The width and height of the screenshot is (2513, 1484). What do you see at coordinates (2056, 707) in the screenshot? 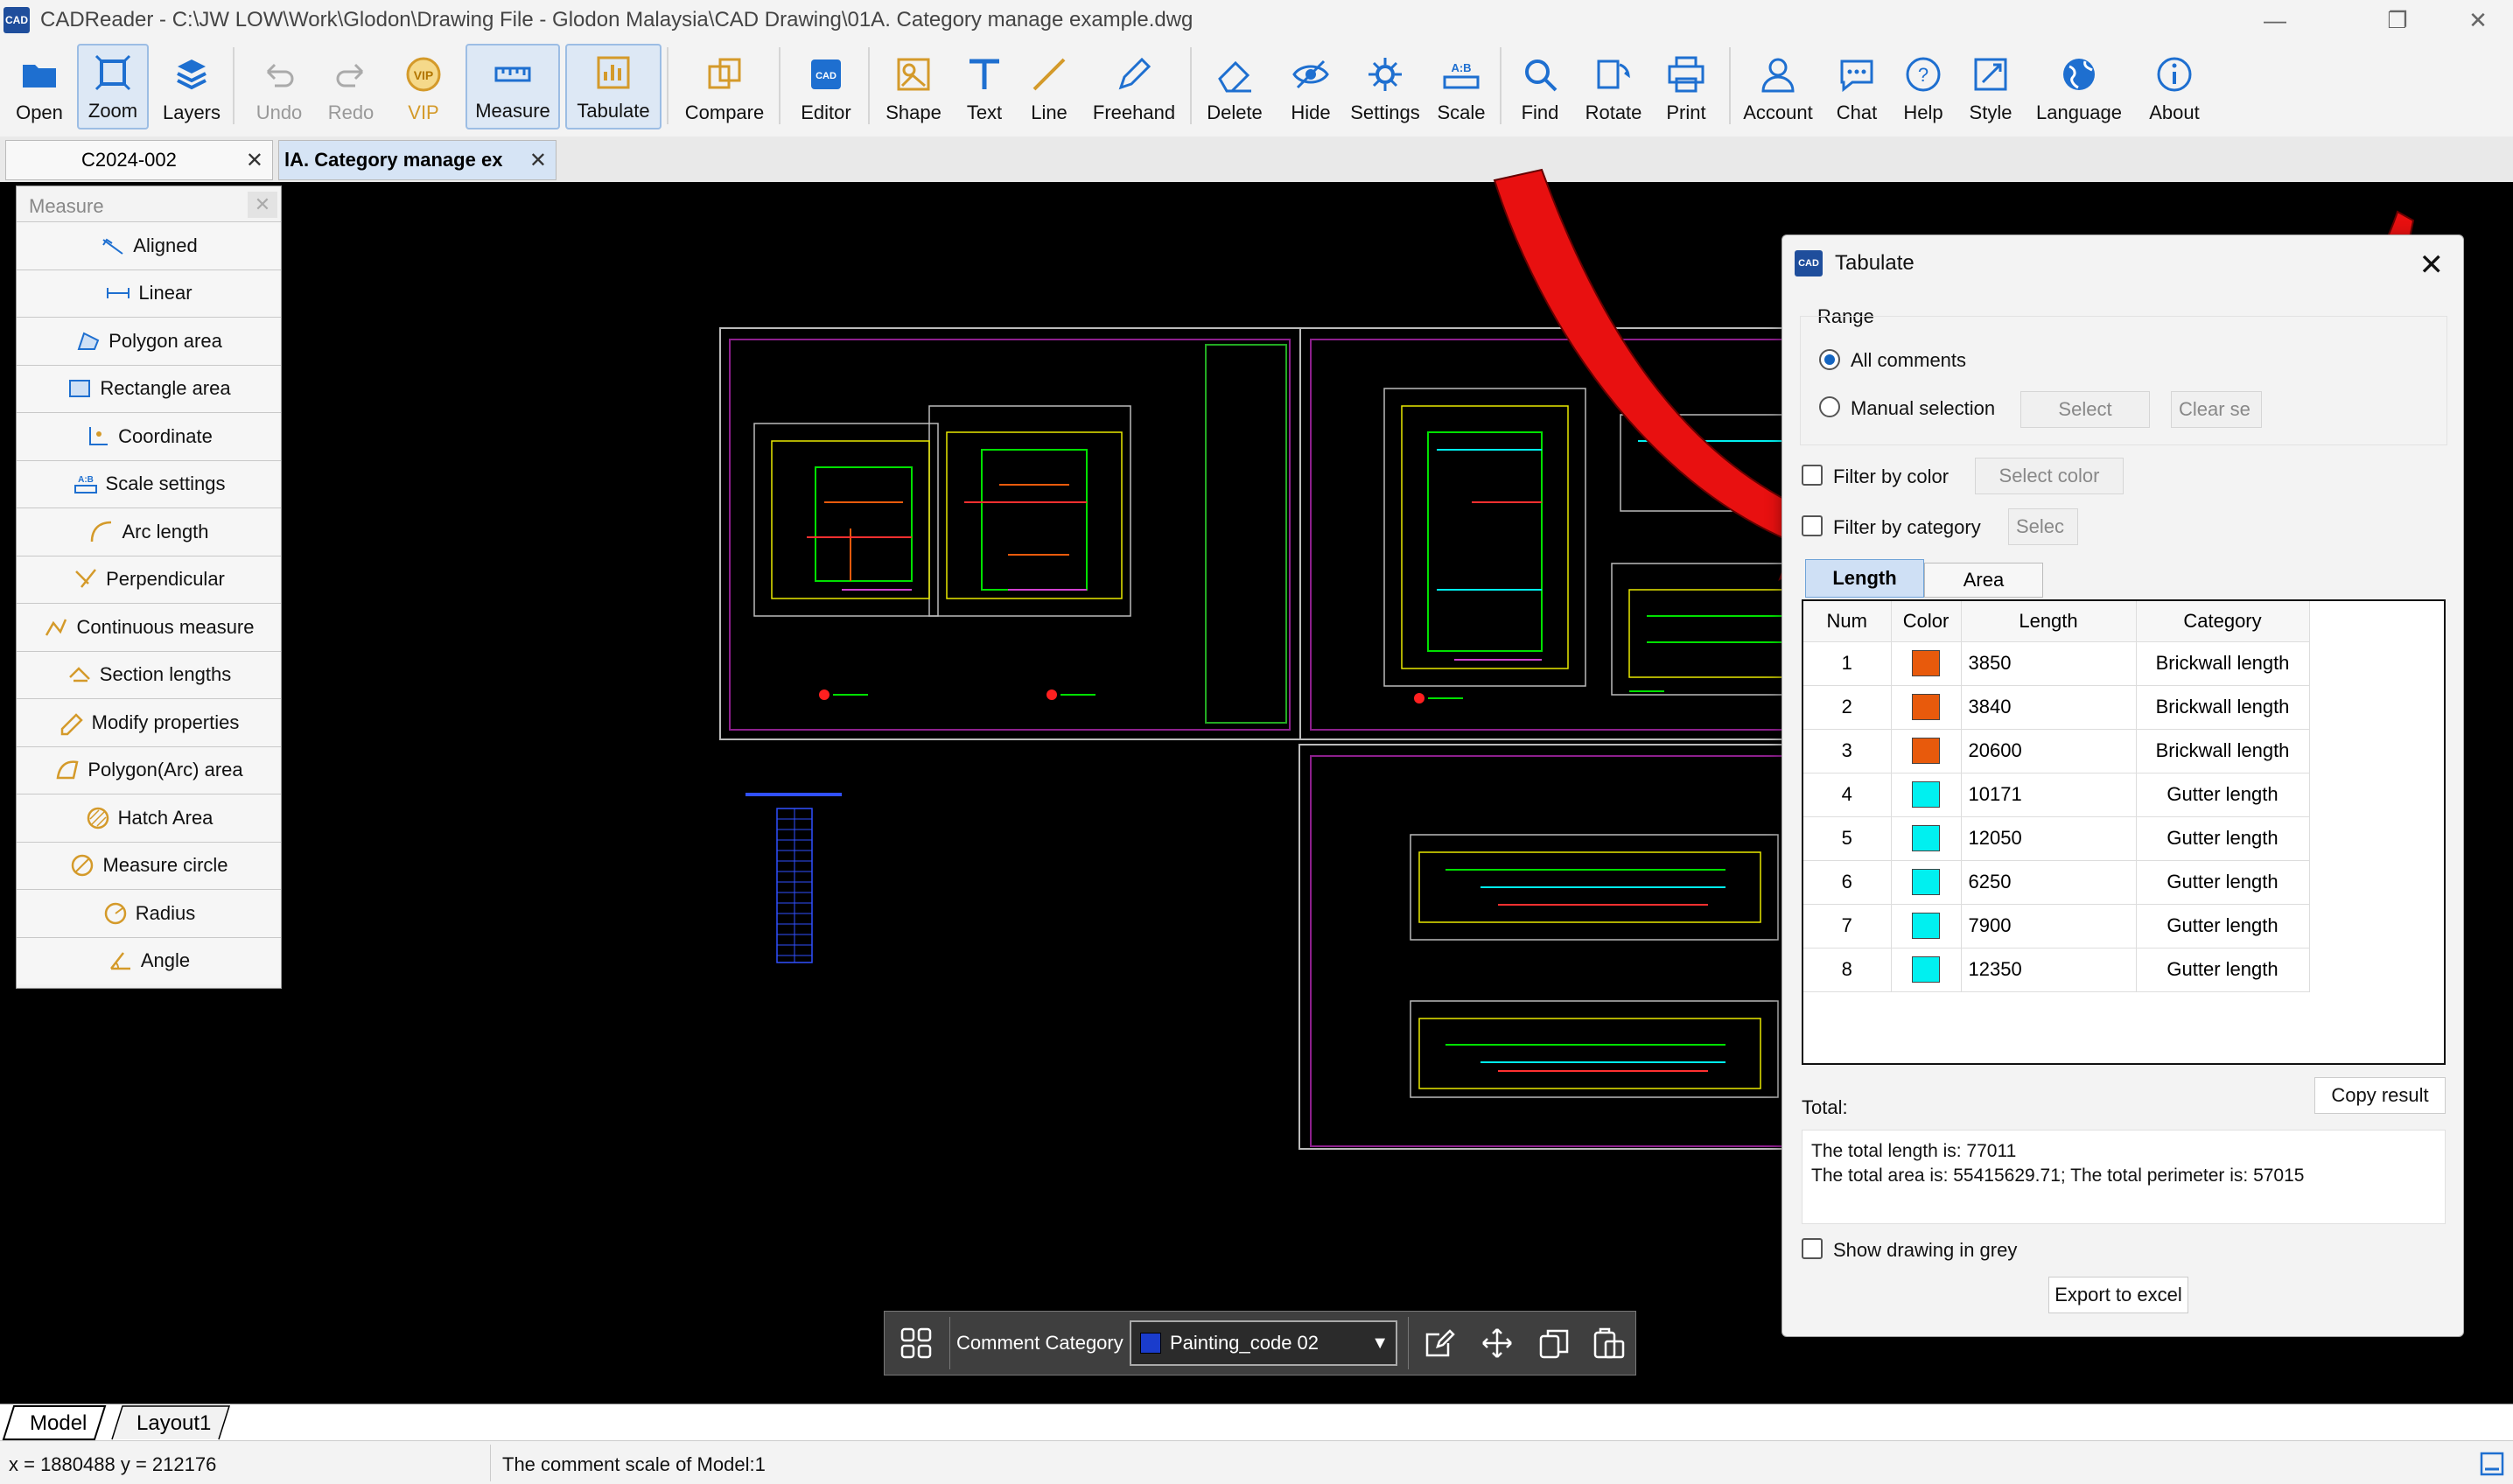
I see `table-row: 2 3840 Brickwall length` at bounding box center [2056, 707].